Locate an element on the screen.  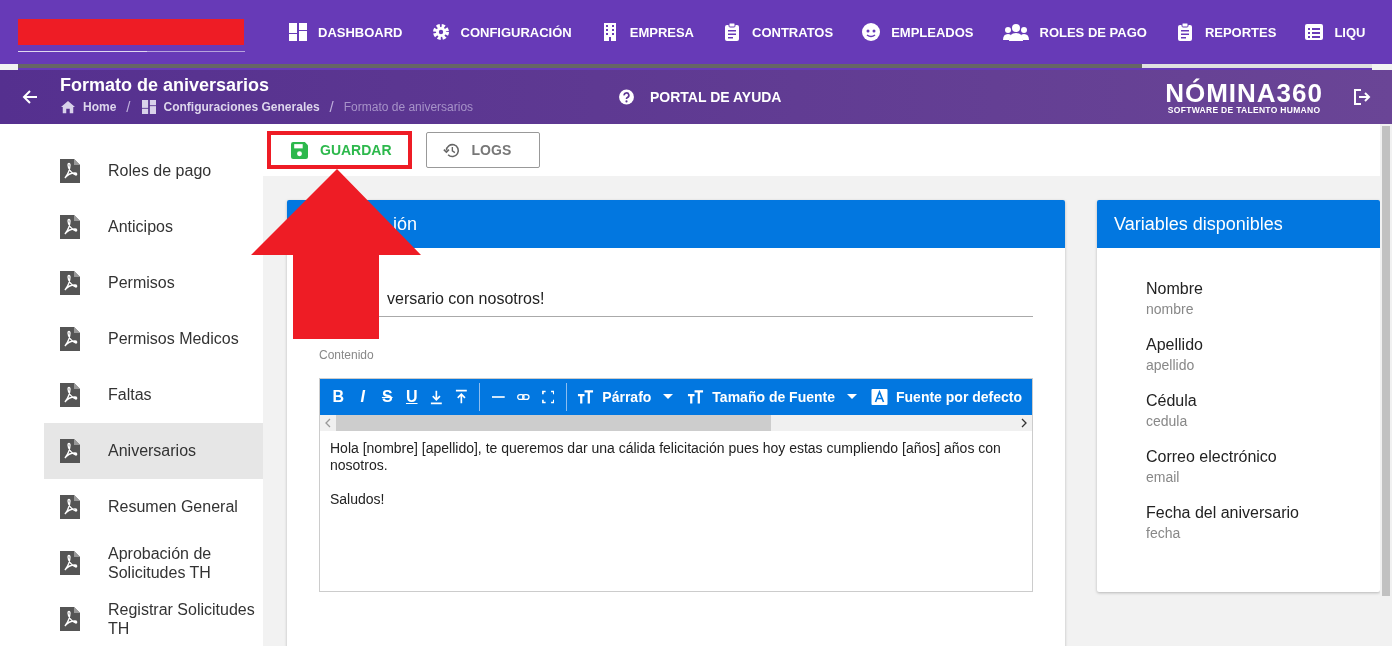
editor-paragraph: Saludos! is located at coordinates (358, 499).